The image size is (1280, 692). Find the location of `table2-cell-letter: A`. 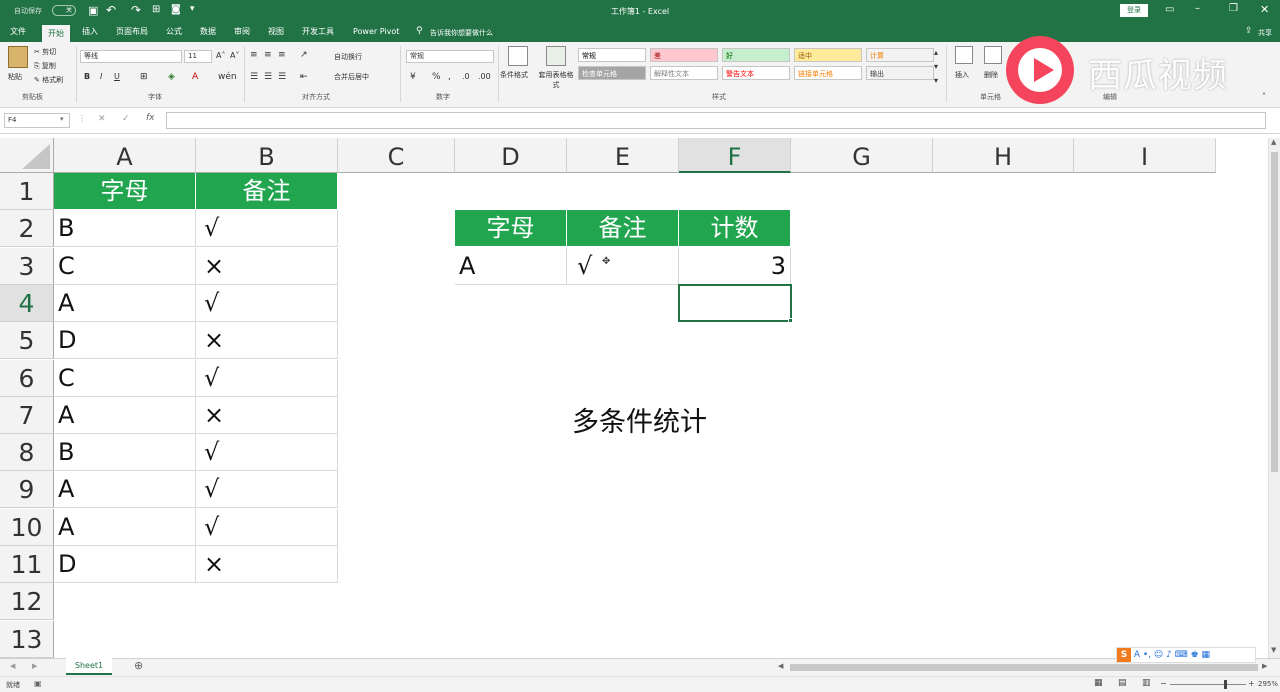

table2-cell-letter: A is located at coordinates (511, 266).